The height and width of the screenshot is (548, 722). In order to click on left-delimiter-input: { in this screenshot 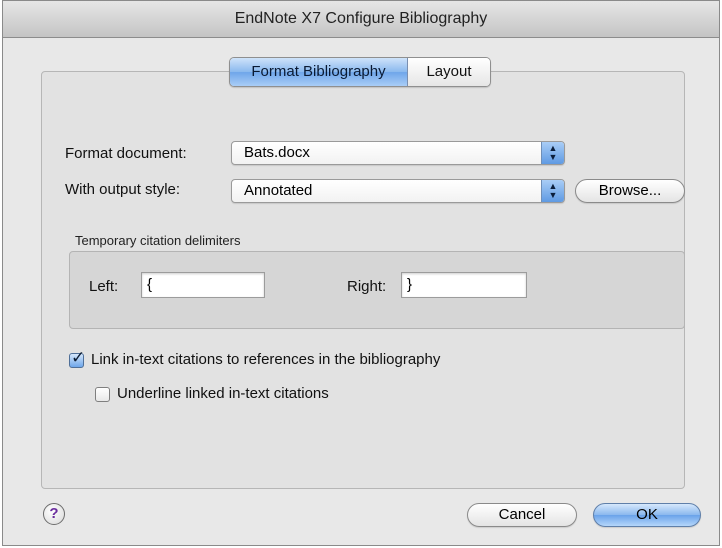, I will do `click(203, 285)`.